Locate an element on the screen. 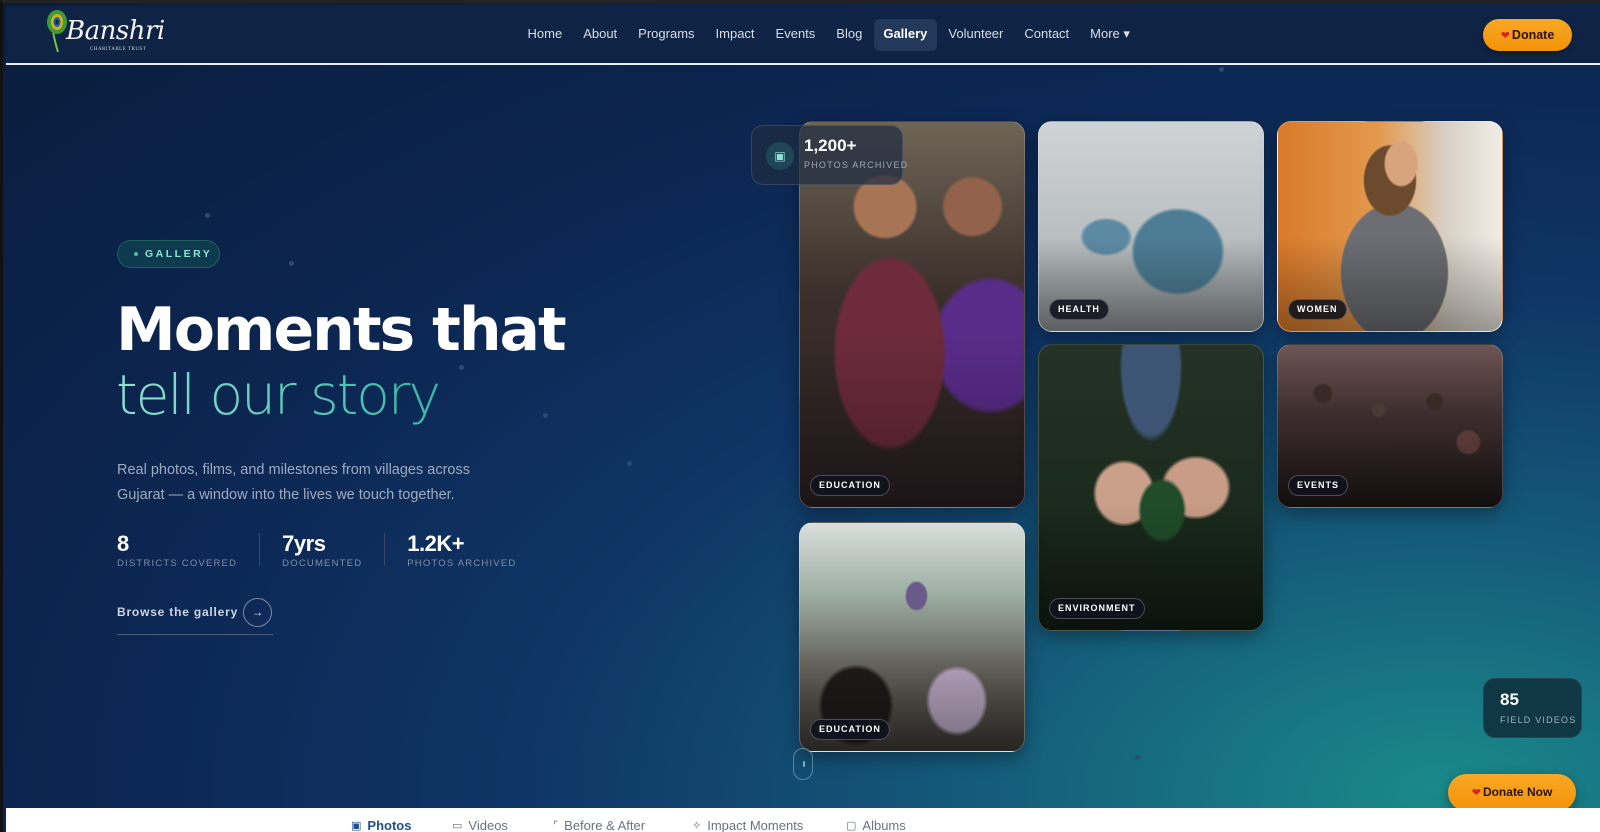 Image resolution: width=1600 pixels, height=832 pixels. field-videos-value: 85 is located at coordinates (1509, 699).